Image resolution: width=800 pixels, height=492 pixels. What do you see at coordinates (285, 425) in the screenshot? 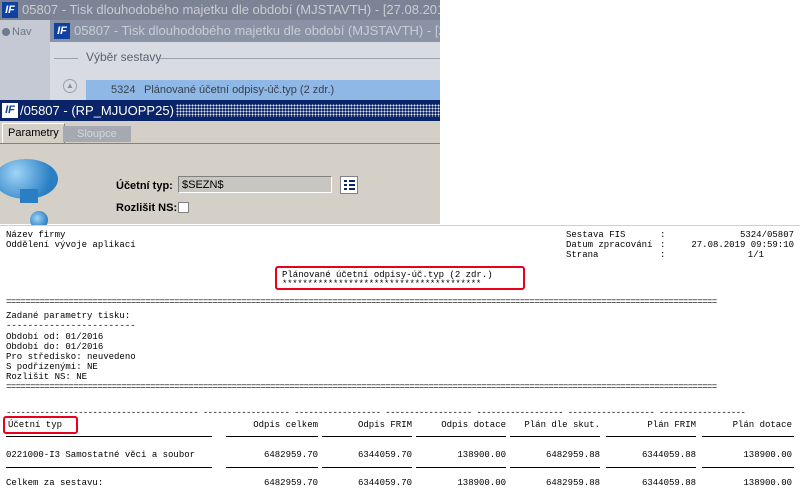
I see `column-header: Odpis celkem` at bounding box center [285, 425].